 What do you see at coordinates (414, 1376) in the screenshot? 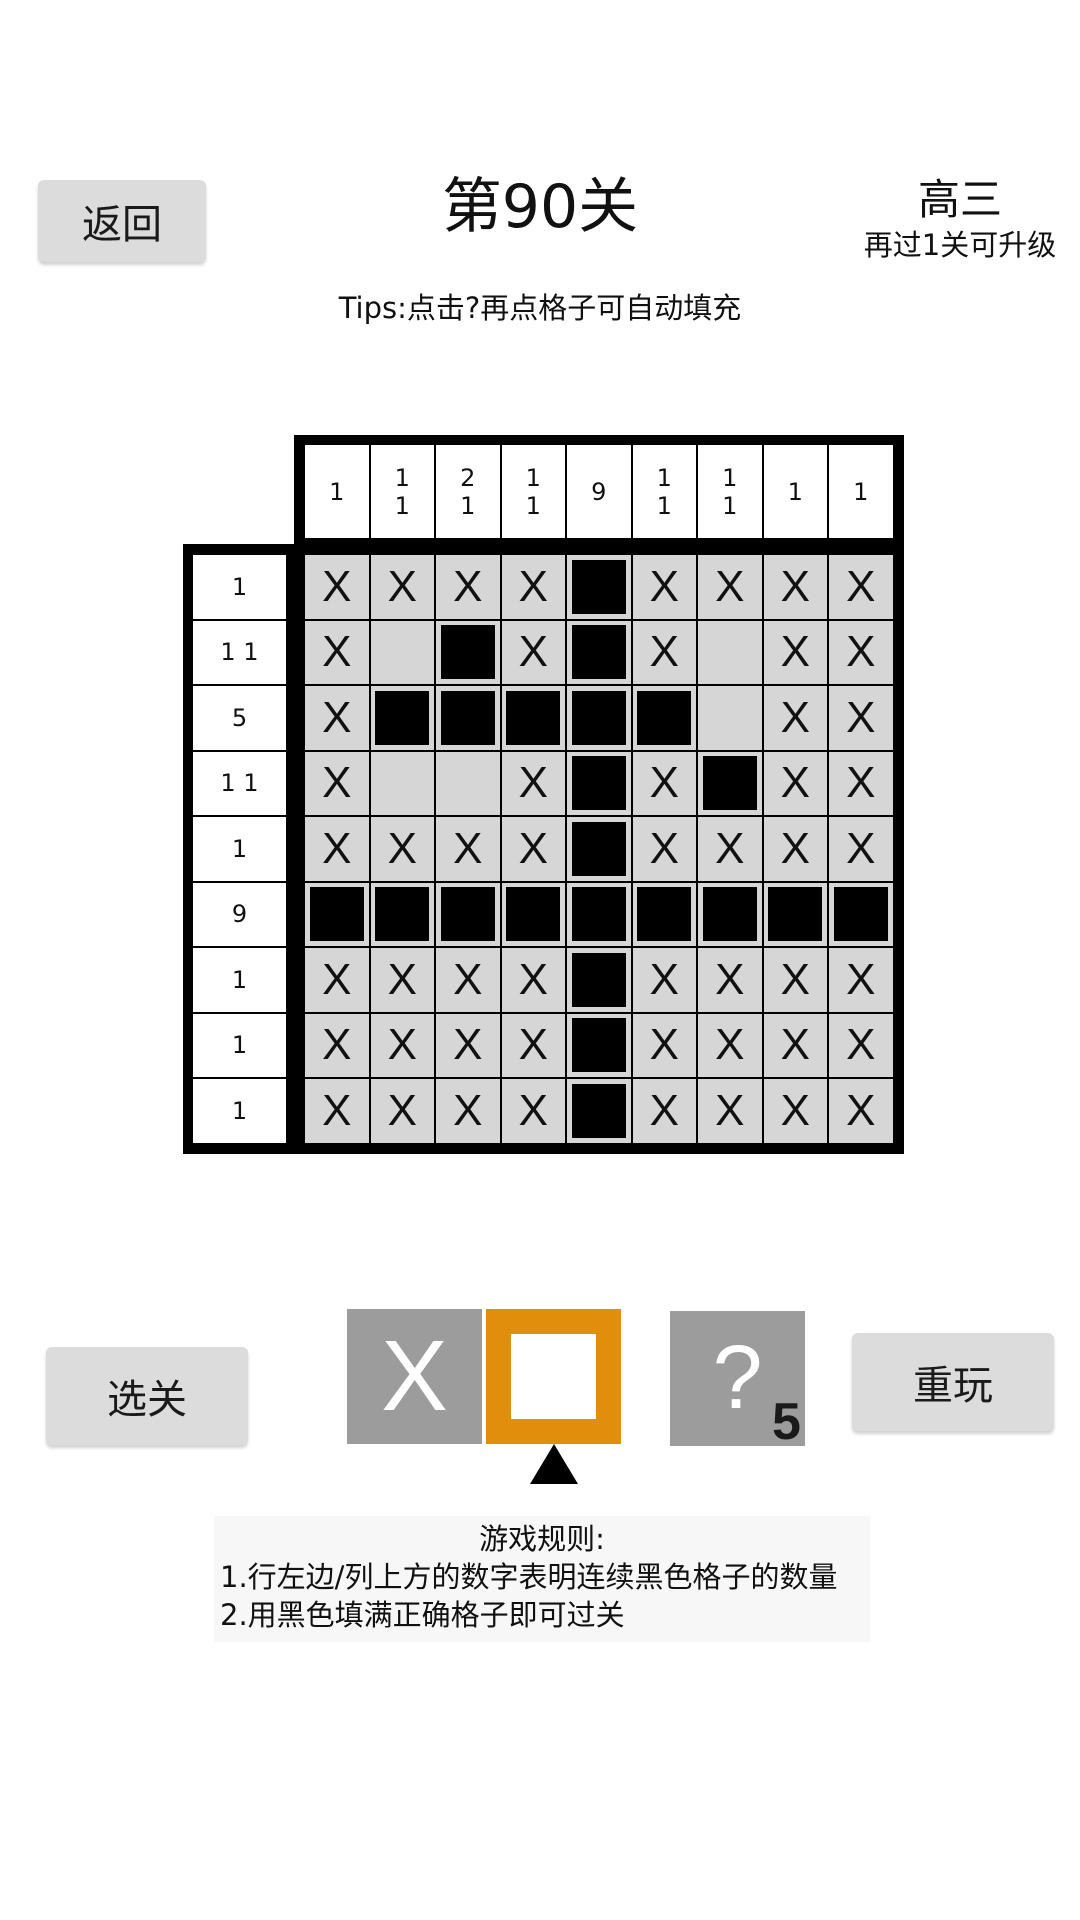
I see `mark-x-tool-button: X` at bounding box center [414, 1376].